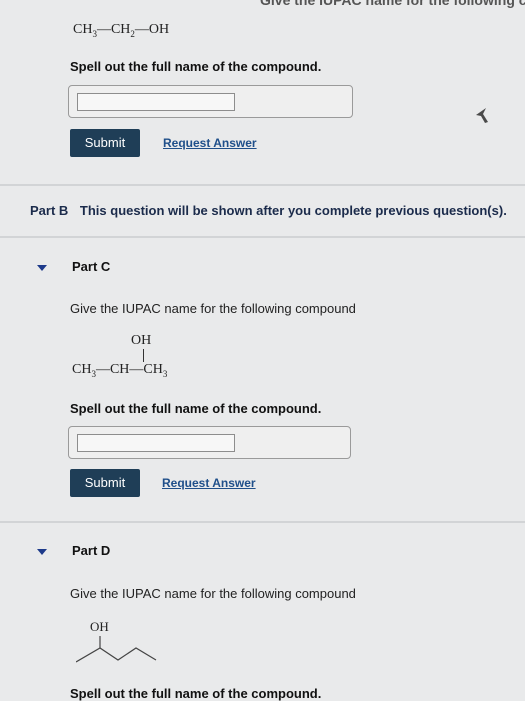 This screenshot has height=701, width=525. I want to click on part-c-submit-button: Submit, so click(105, 483).